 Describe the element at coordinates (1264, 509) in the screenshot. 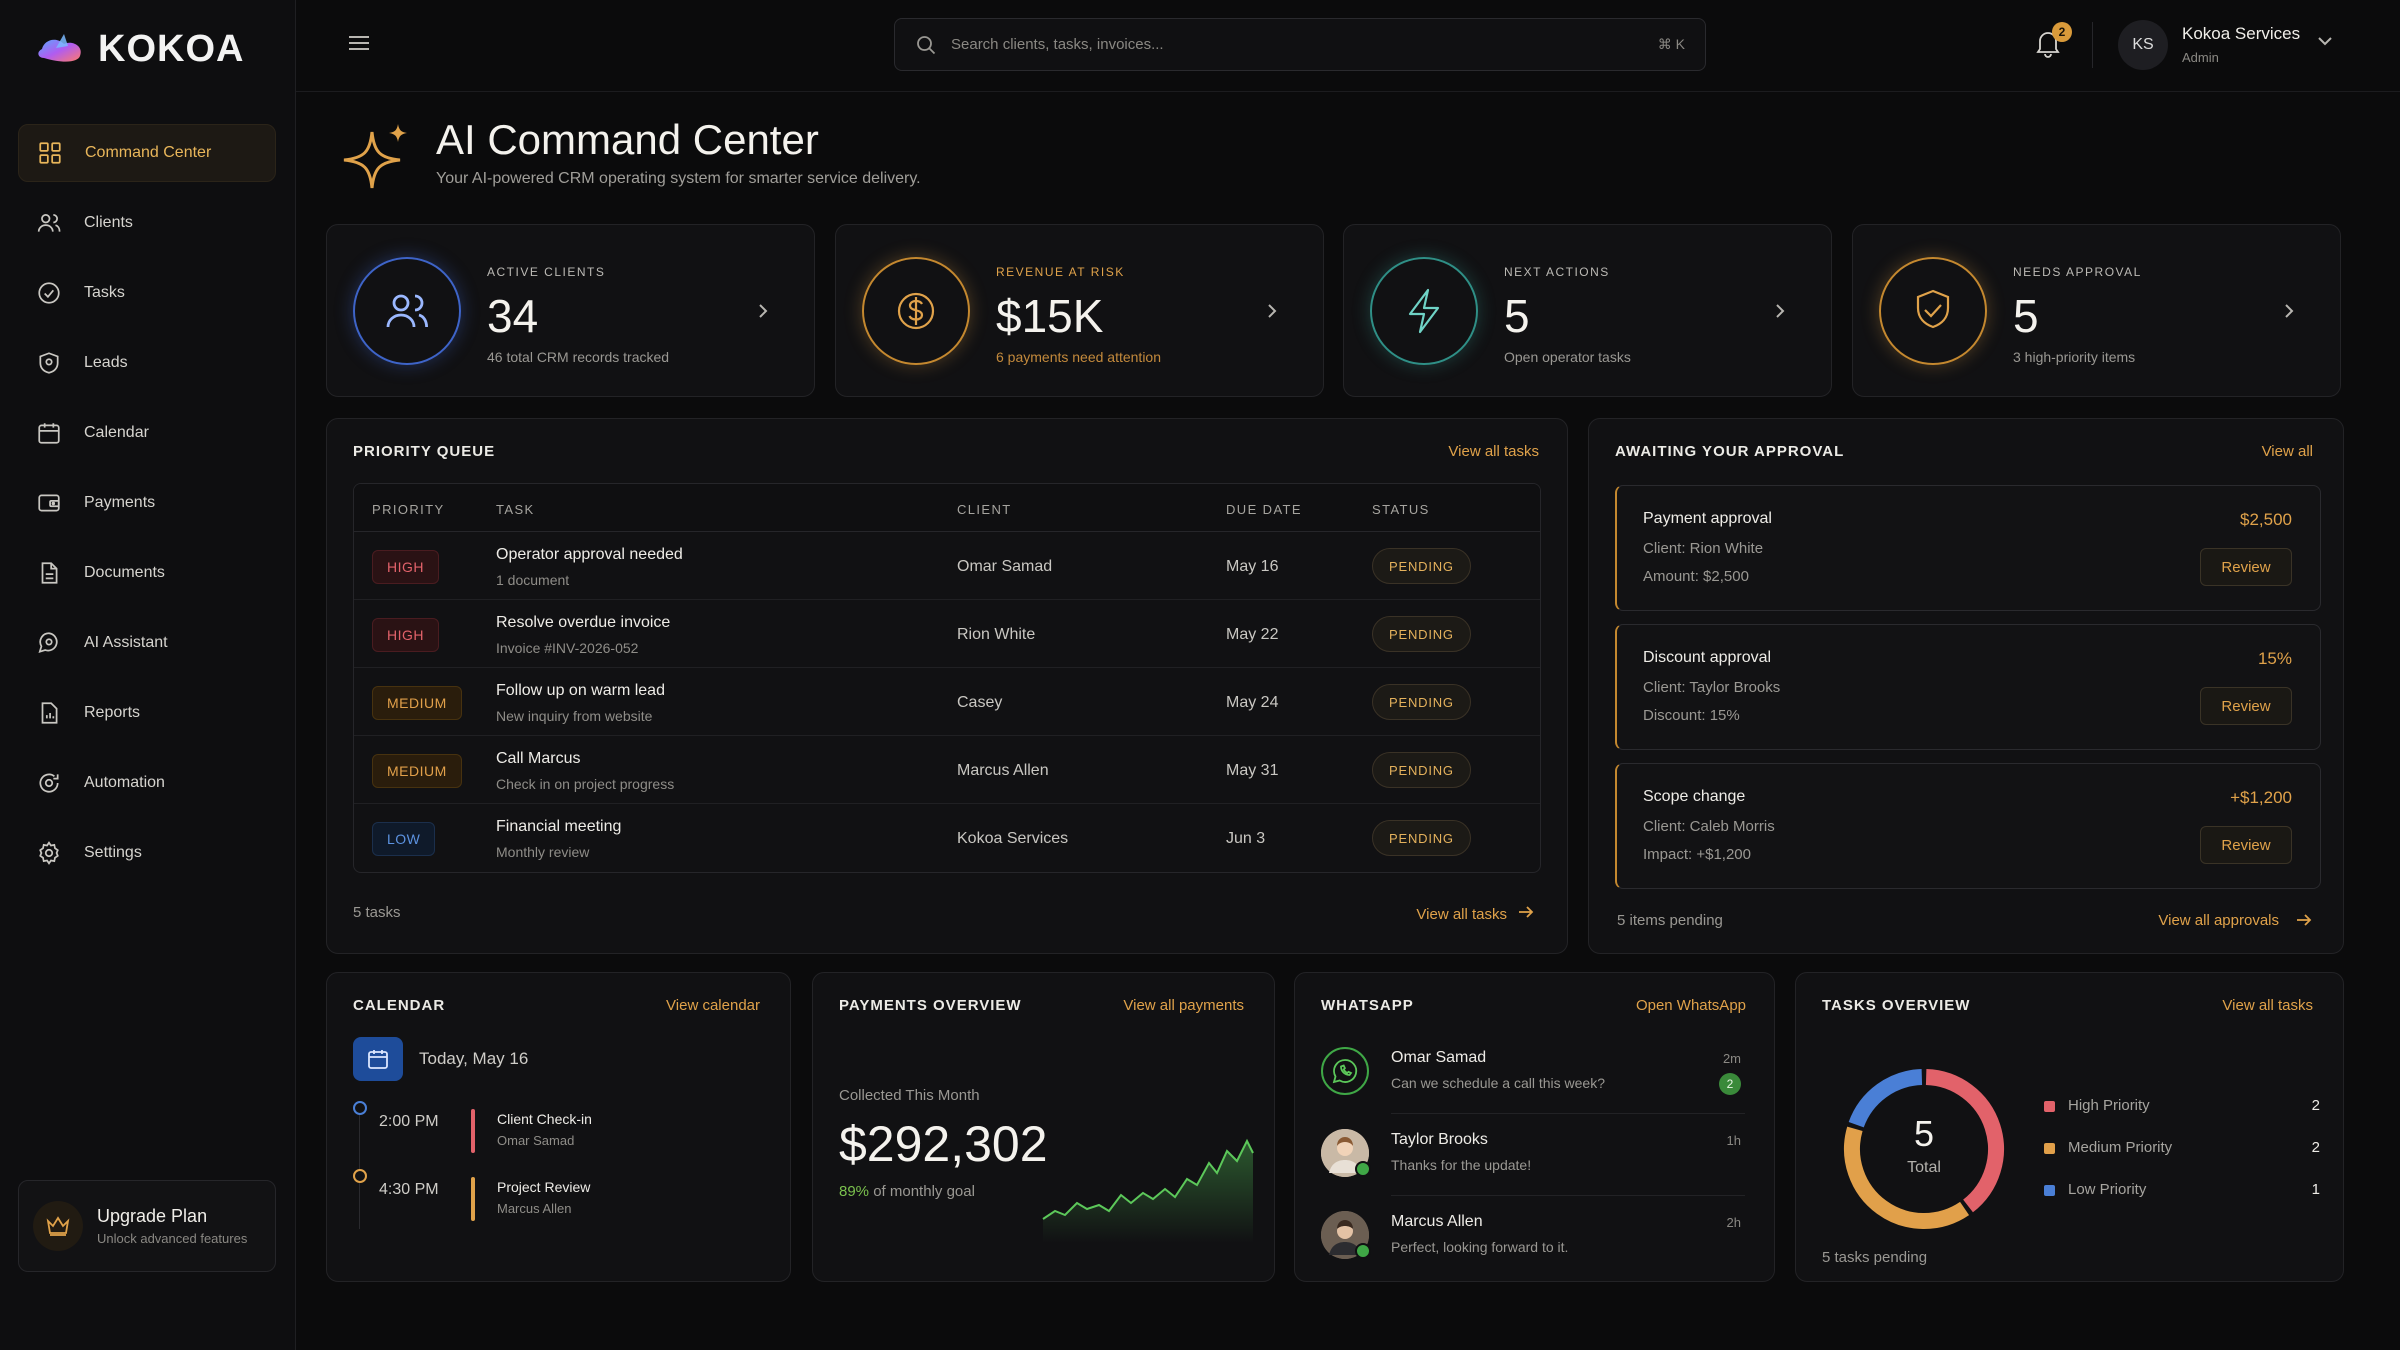

I see `column-header: DUE DATE` at that location.